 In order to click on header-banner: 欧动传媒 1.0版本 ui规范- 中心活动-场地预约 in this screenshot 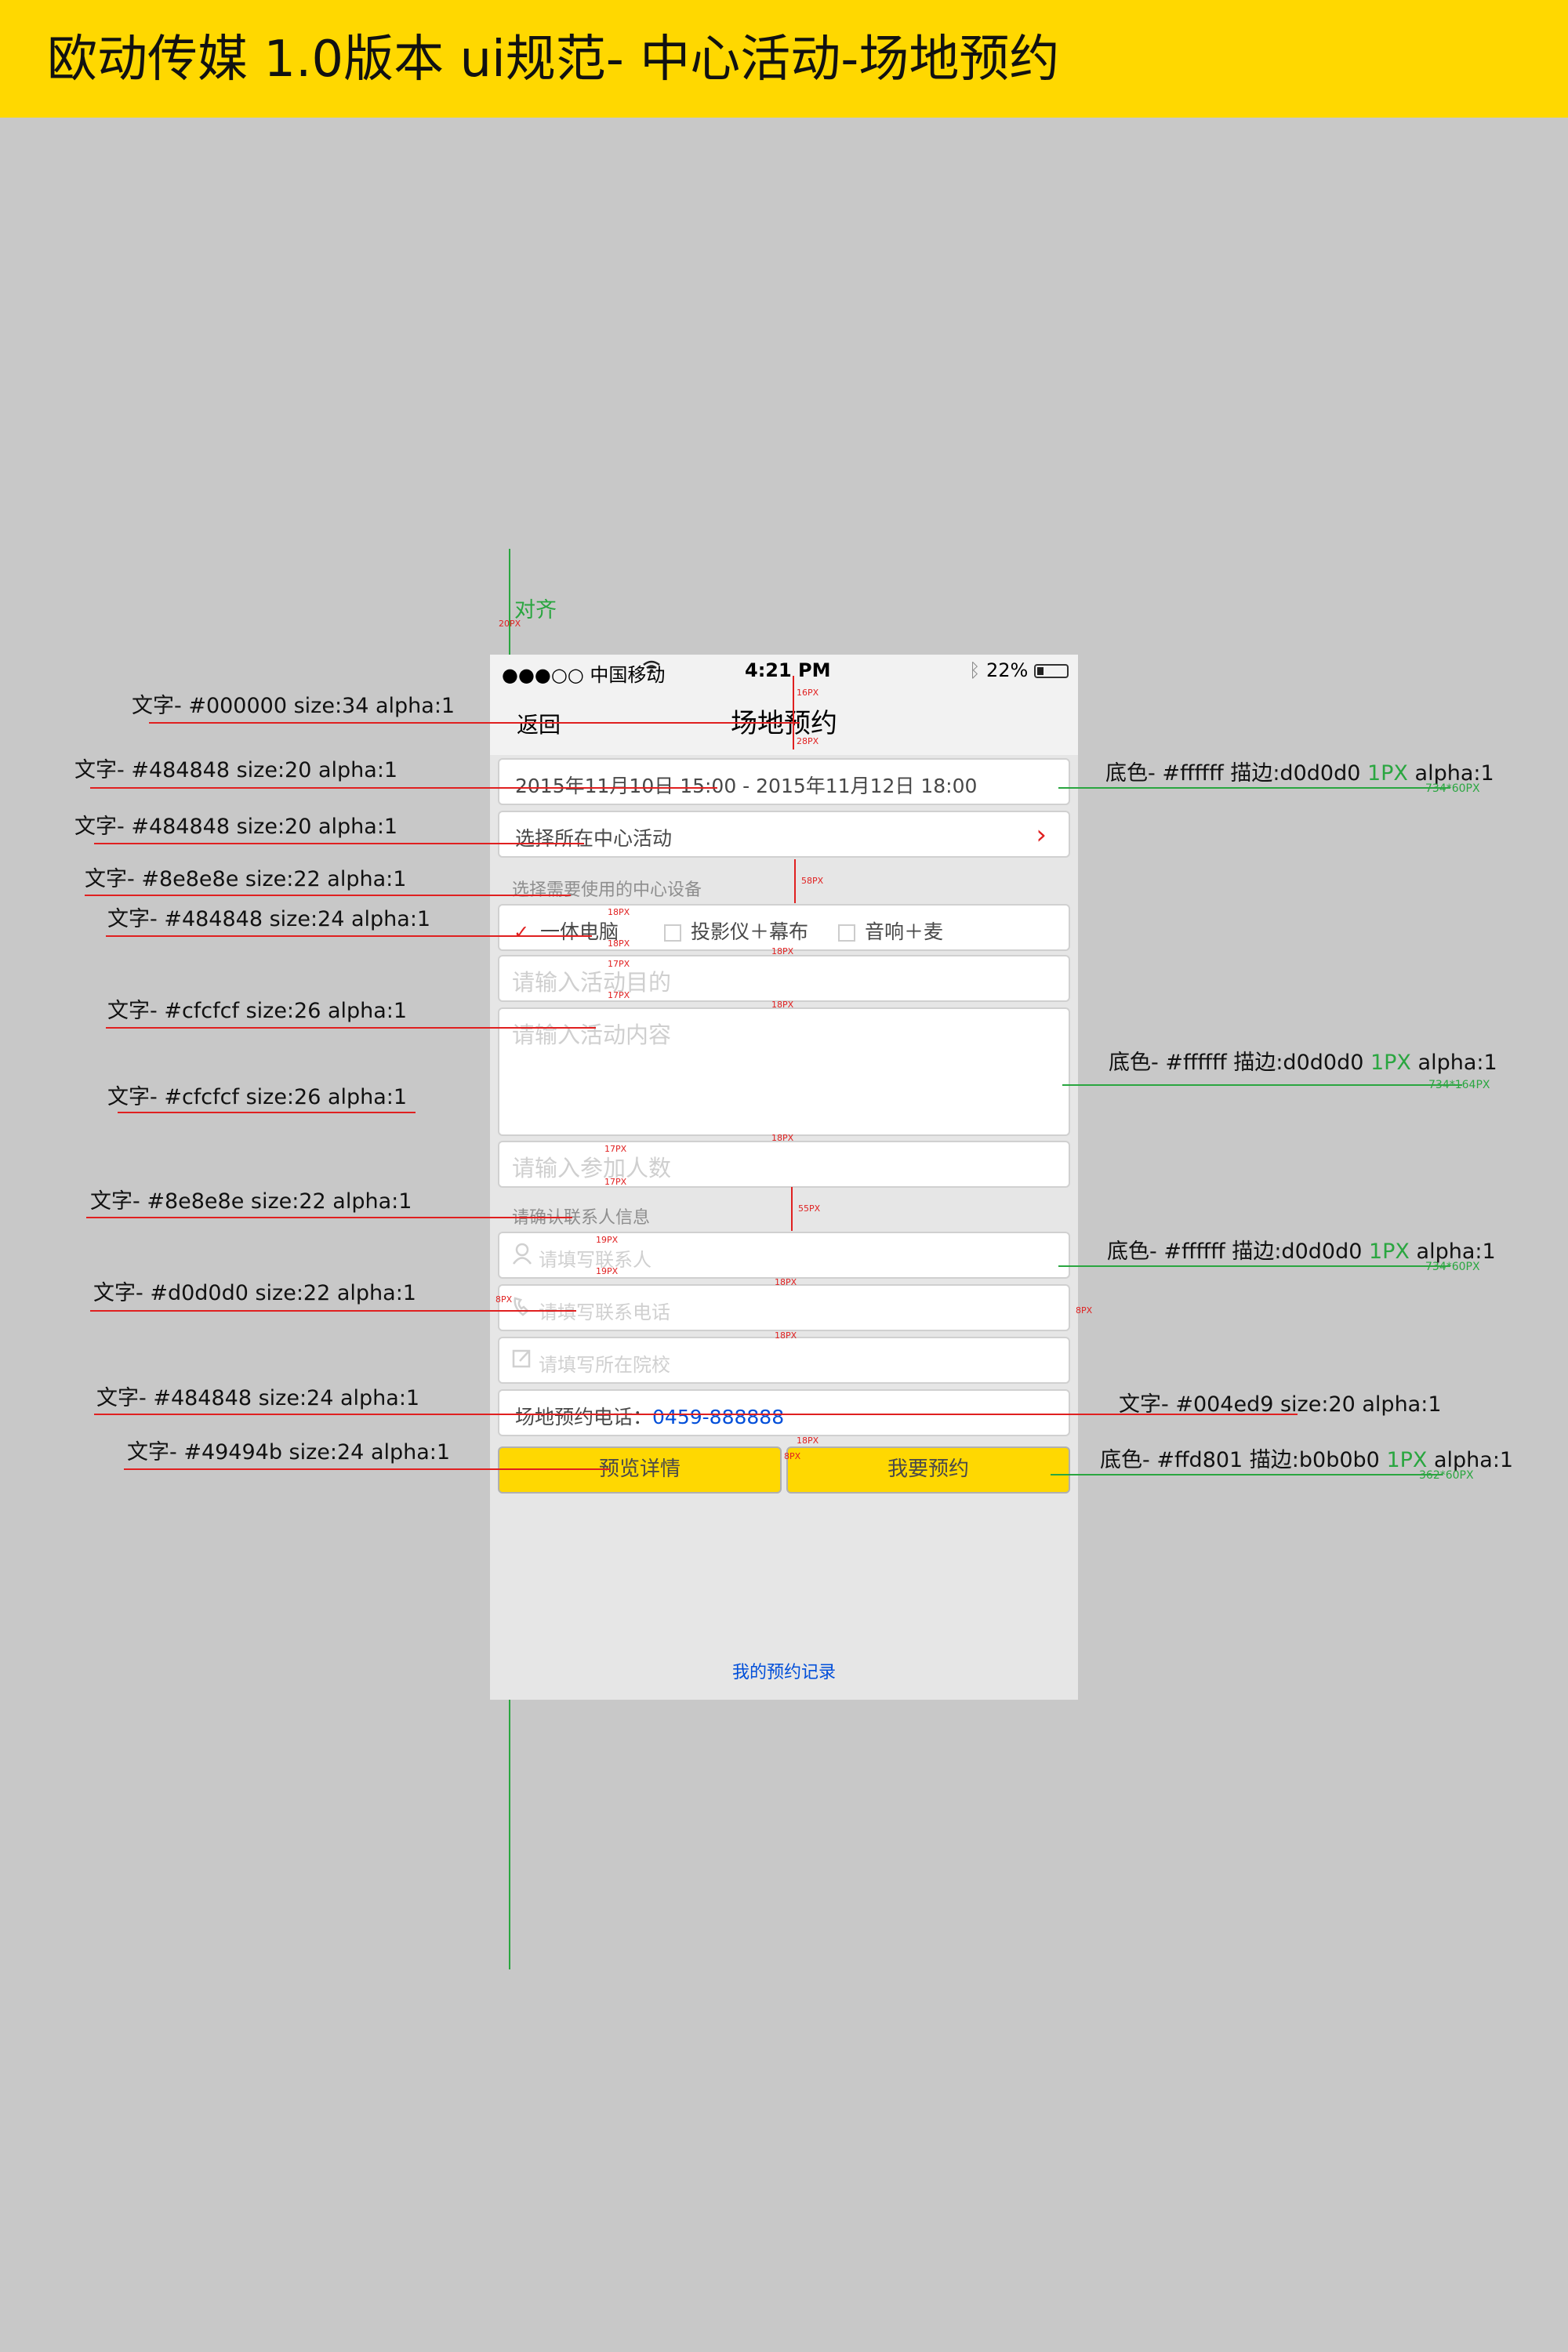, I will do `click(784, 59)`.